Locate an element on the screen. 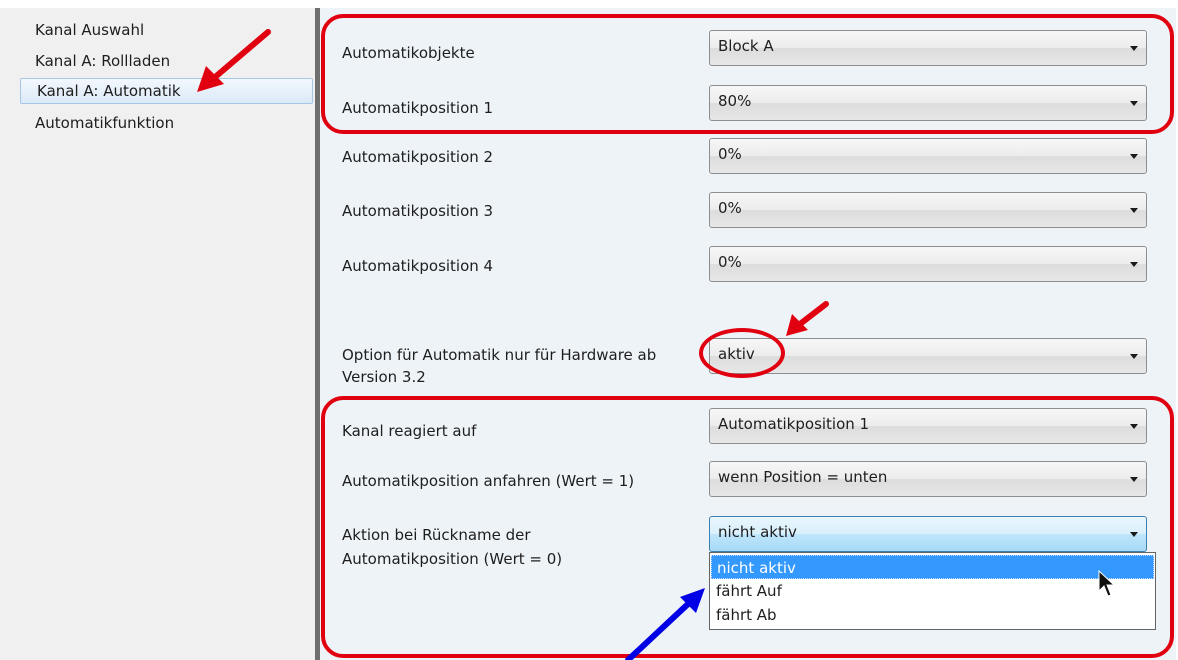 The height and width of the screenshot is (660, 1178). red-arrow-icon-sidebar is located at coordinates (234, 60).